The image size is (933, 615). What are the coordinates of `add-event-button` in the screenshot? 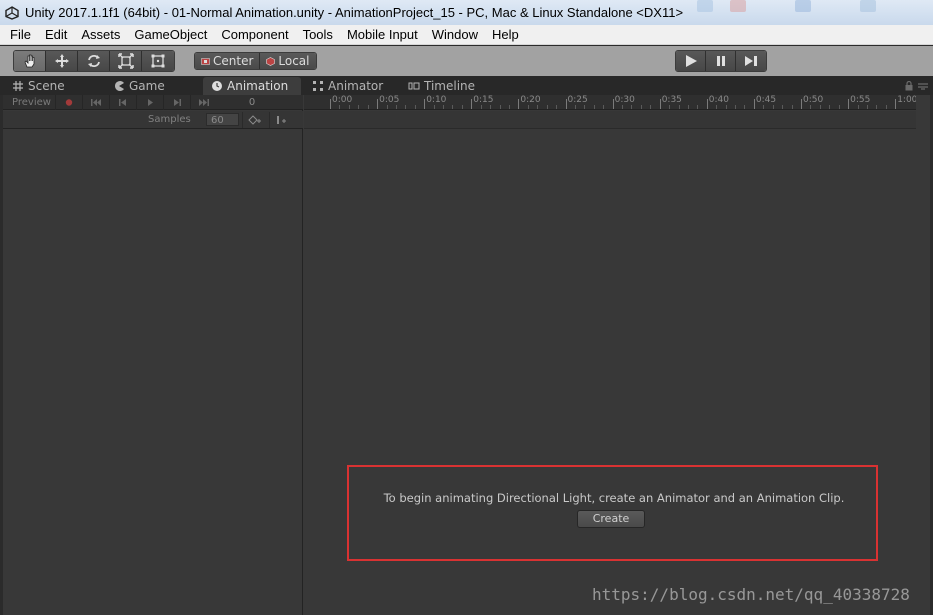 It's located at (281, 119).